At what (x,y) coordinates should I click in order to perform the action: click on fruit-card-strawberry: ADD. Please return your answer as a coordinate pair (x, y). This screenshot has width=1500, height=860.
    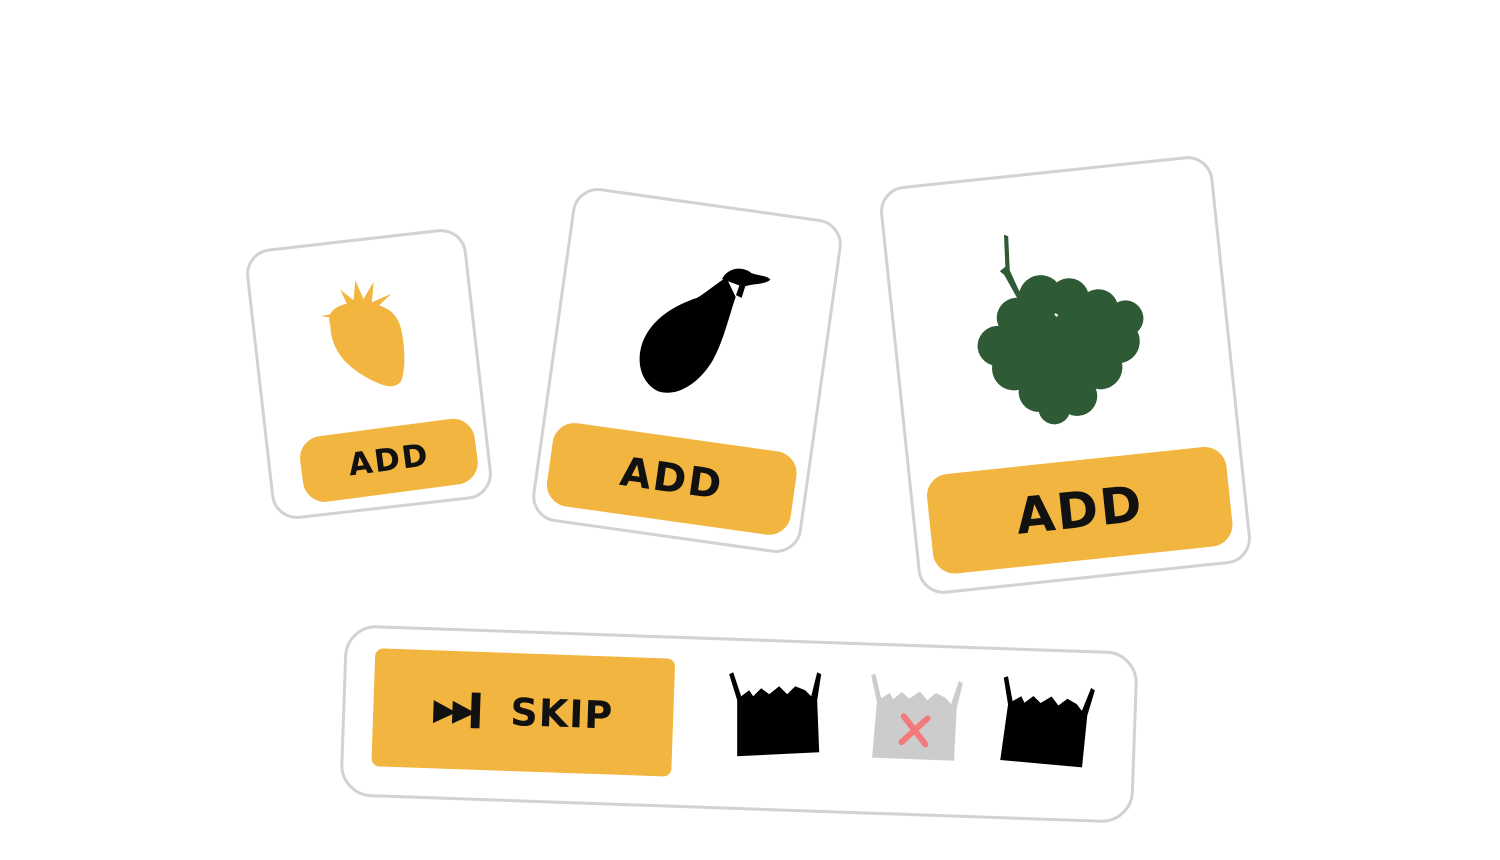
    Looking at the image, I should click on (369, 374).